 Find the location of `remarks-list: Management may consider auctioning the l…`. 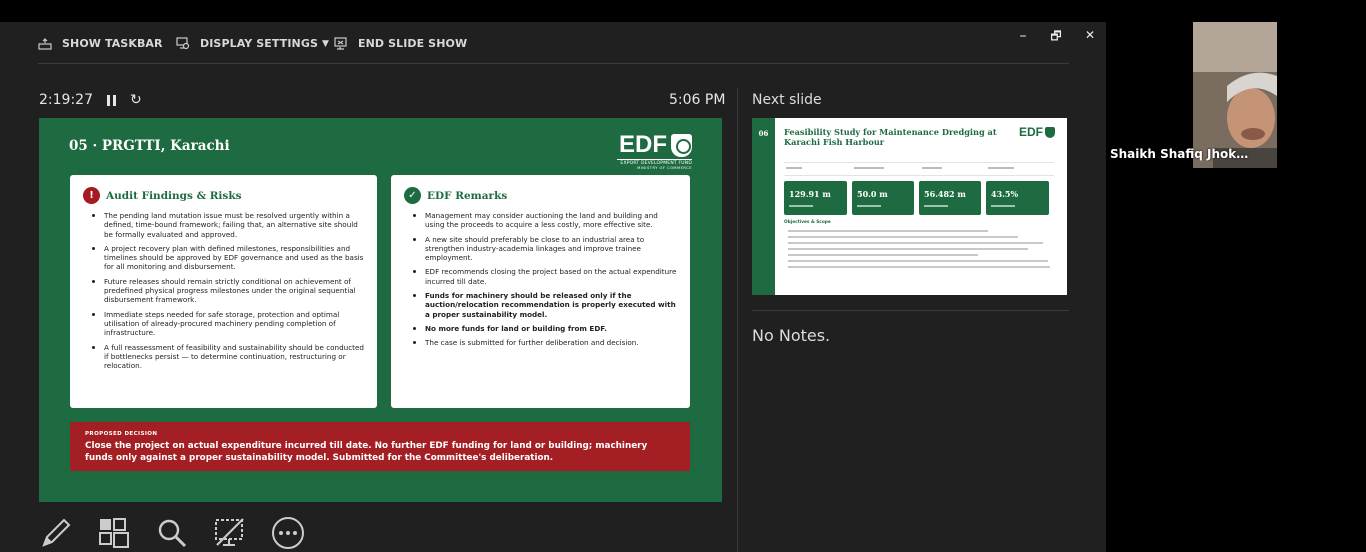

remarks-list: Management may consider auctioning the l… is located at coordinates (544, 282).